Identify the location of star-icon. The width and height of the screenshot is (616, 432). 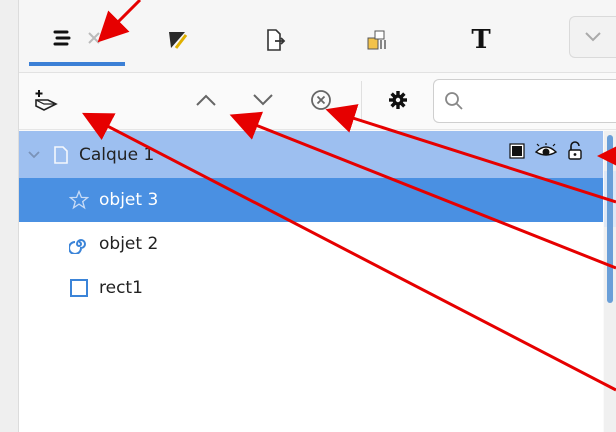
(79, 200).